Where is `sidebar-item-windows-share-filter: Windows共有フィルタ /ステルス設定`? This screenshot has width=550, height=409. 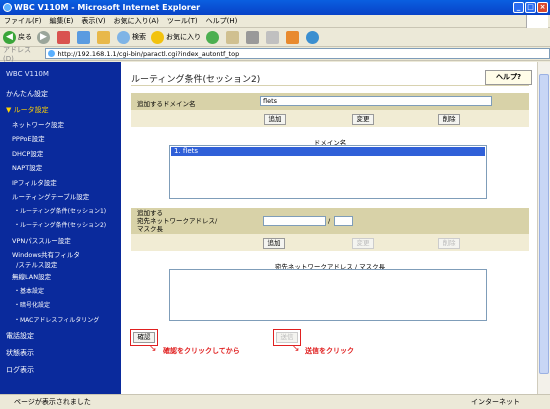 sidebar-item-windows-share-filter: Windows共有フィルタ /ステルス設定 is located at coordinates (60, 259).